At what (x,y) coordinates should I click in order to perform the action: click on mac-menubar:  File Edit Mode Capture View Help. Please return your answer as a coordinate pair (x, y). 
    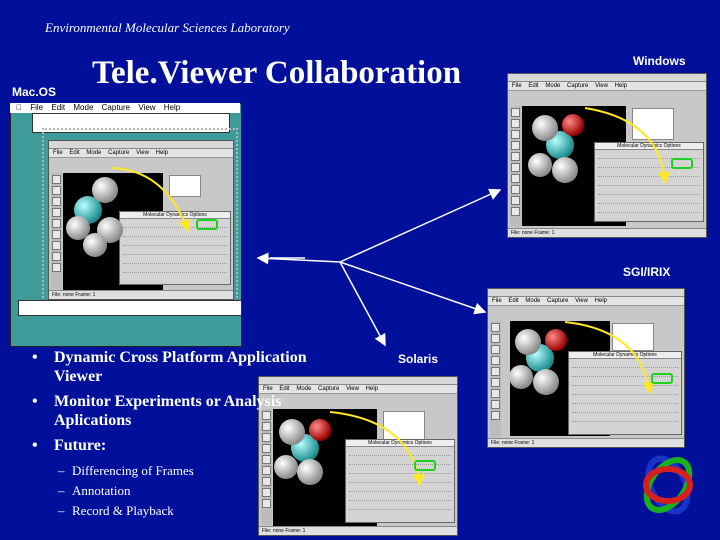
    Looking at the image, I should click on (125, 108).